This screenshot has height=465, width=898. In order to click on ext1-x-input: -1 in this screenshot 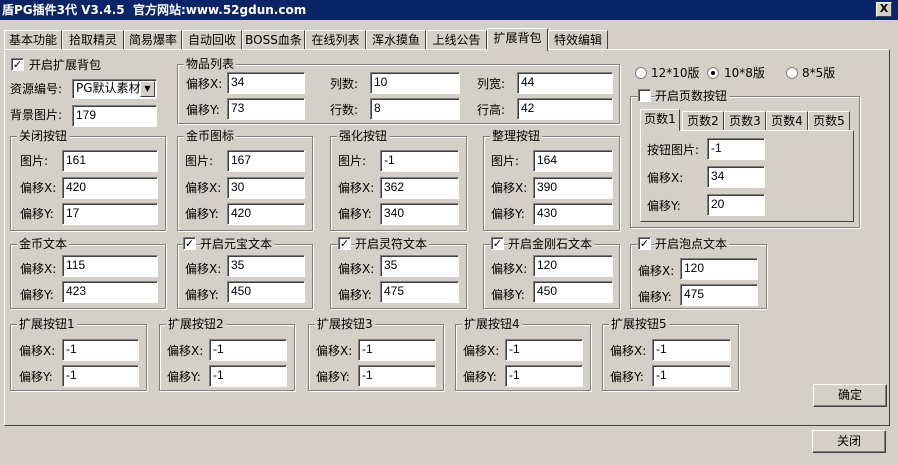, I will do `click(100, 350)`.